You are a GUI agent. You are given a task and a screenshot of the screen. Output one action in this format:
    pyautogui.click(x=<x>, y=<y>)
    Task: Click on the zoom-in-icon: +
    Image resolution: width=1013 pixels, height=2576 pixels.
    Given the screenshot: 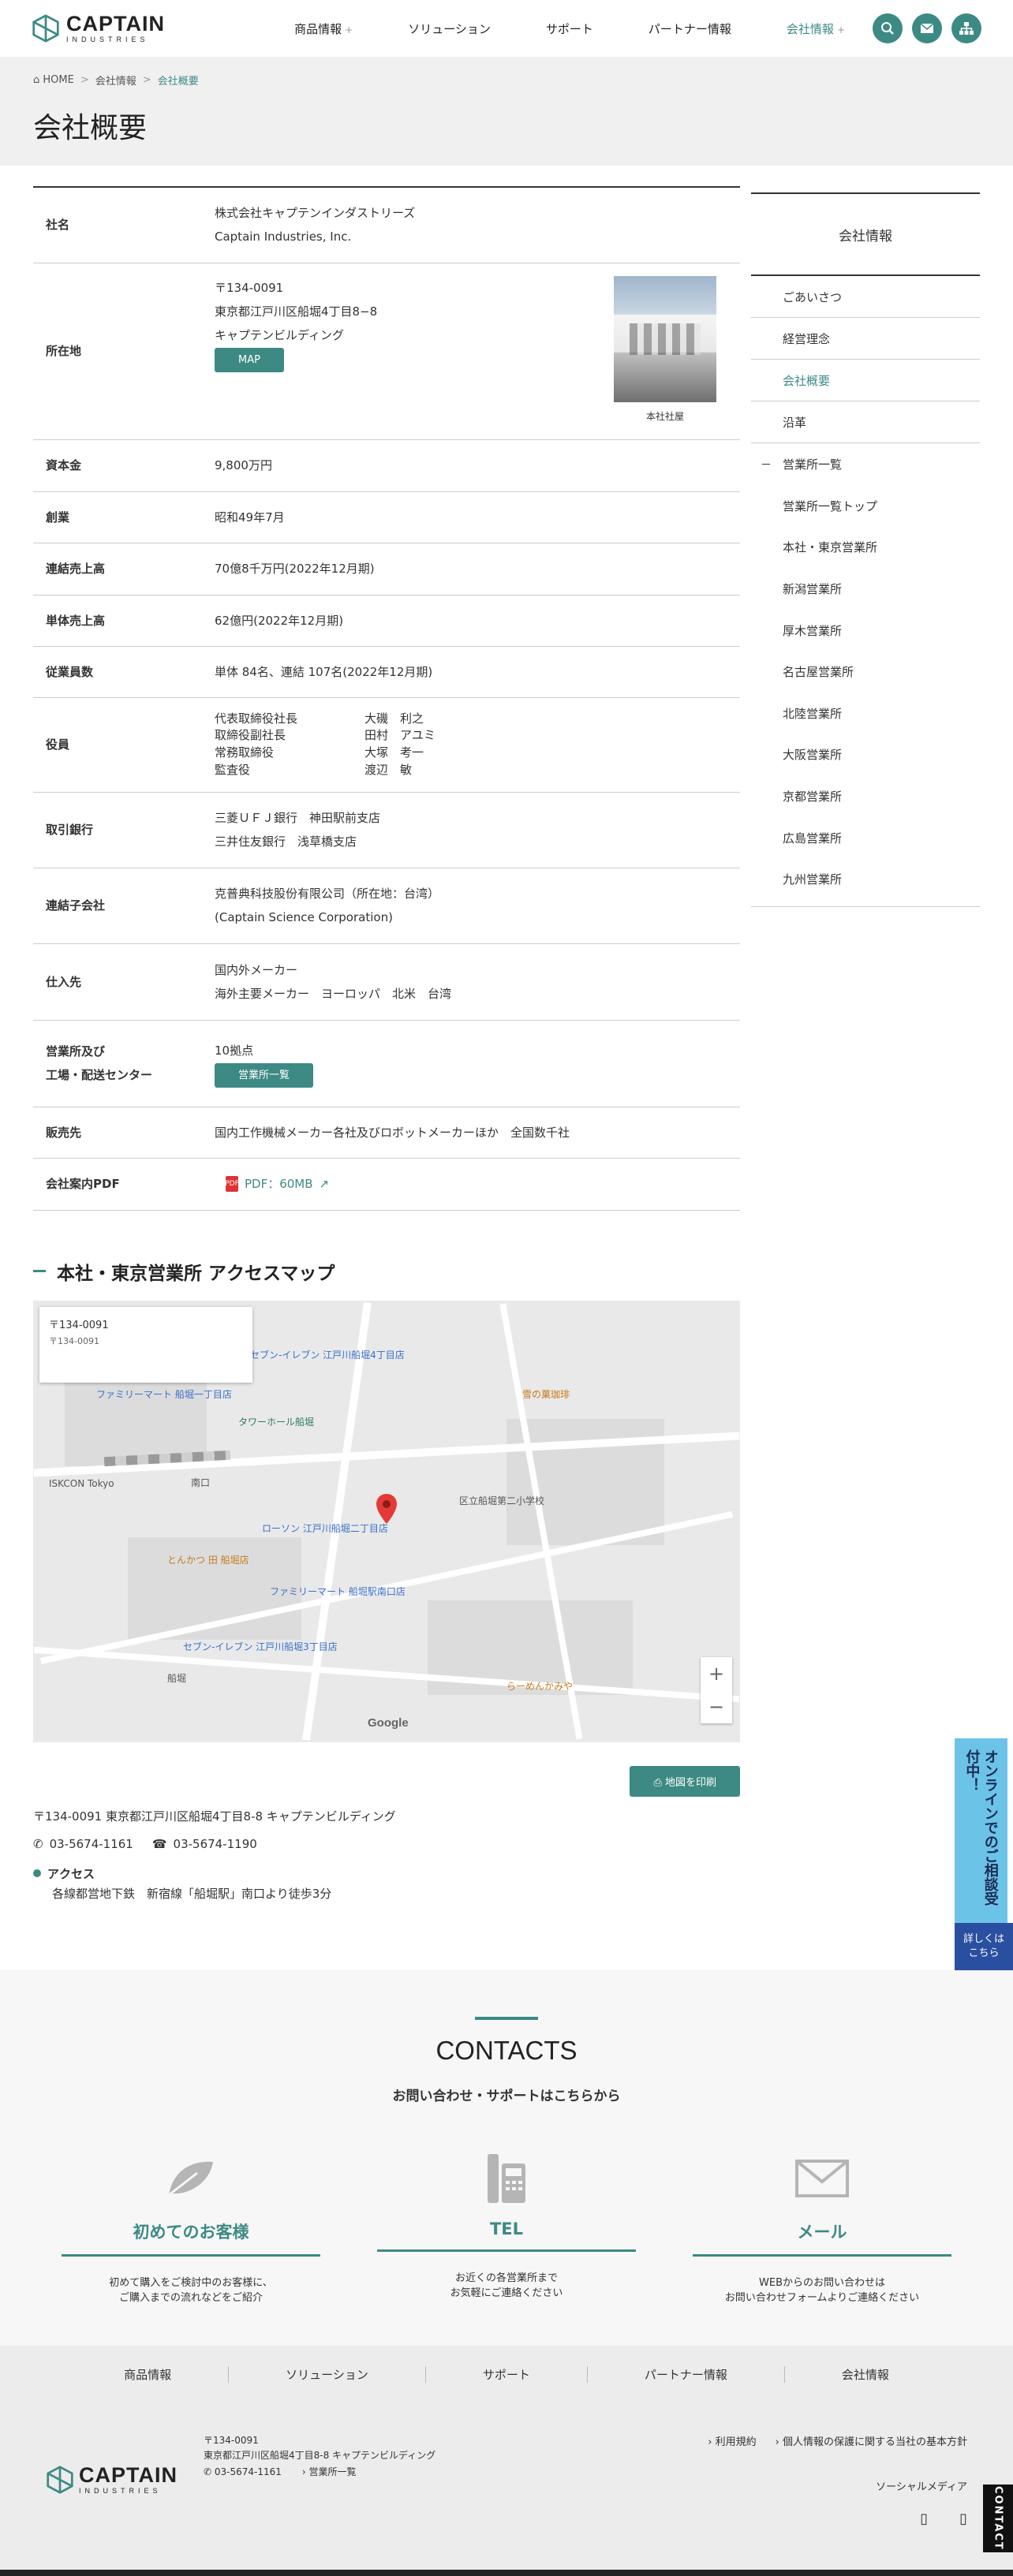 What is the action you would take?
    pyautogui.click(x=716, y=1674)
    